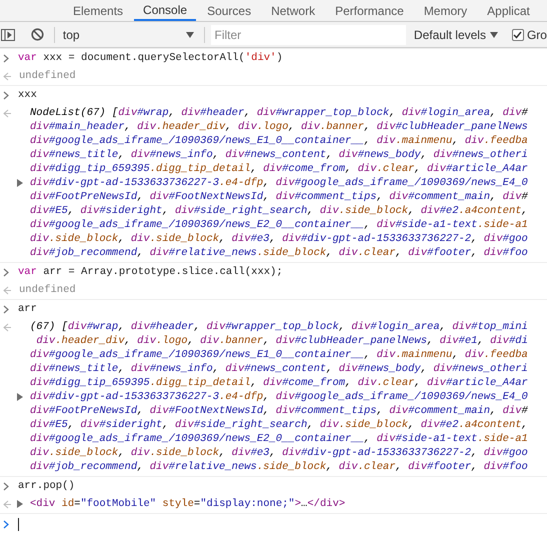 Image resolution: width=547 pixels, height=535 pixels. Describe the element at coordinates (27, 309) in the screenshot. I see `console-command: arr` at that location.